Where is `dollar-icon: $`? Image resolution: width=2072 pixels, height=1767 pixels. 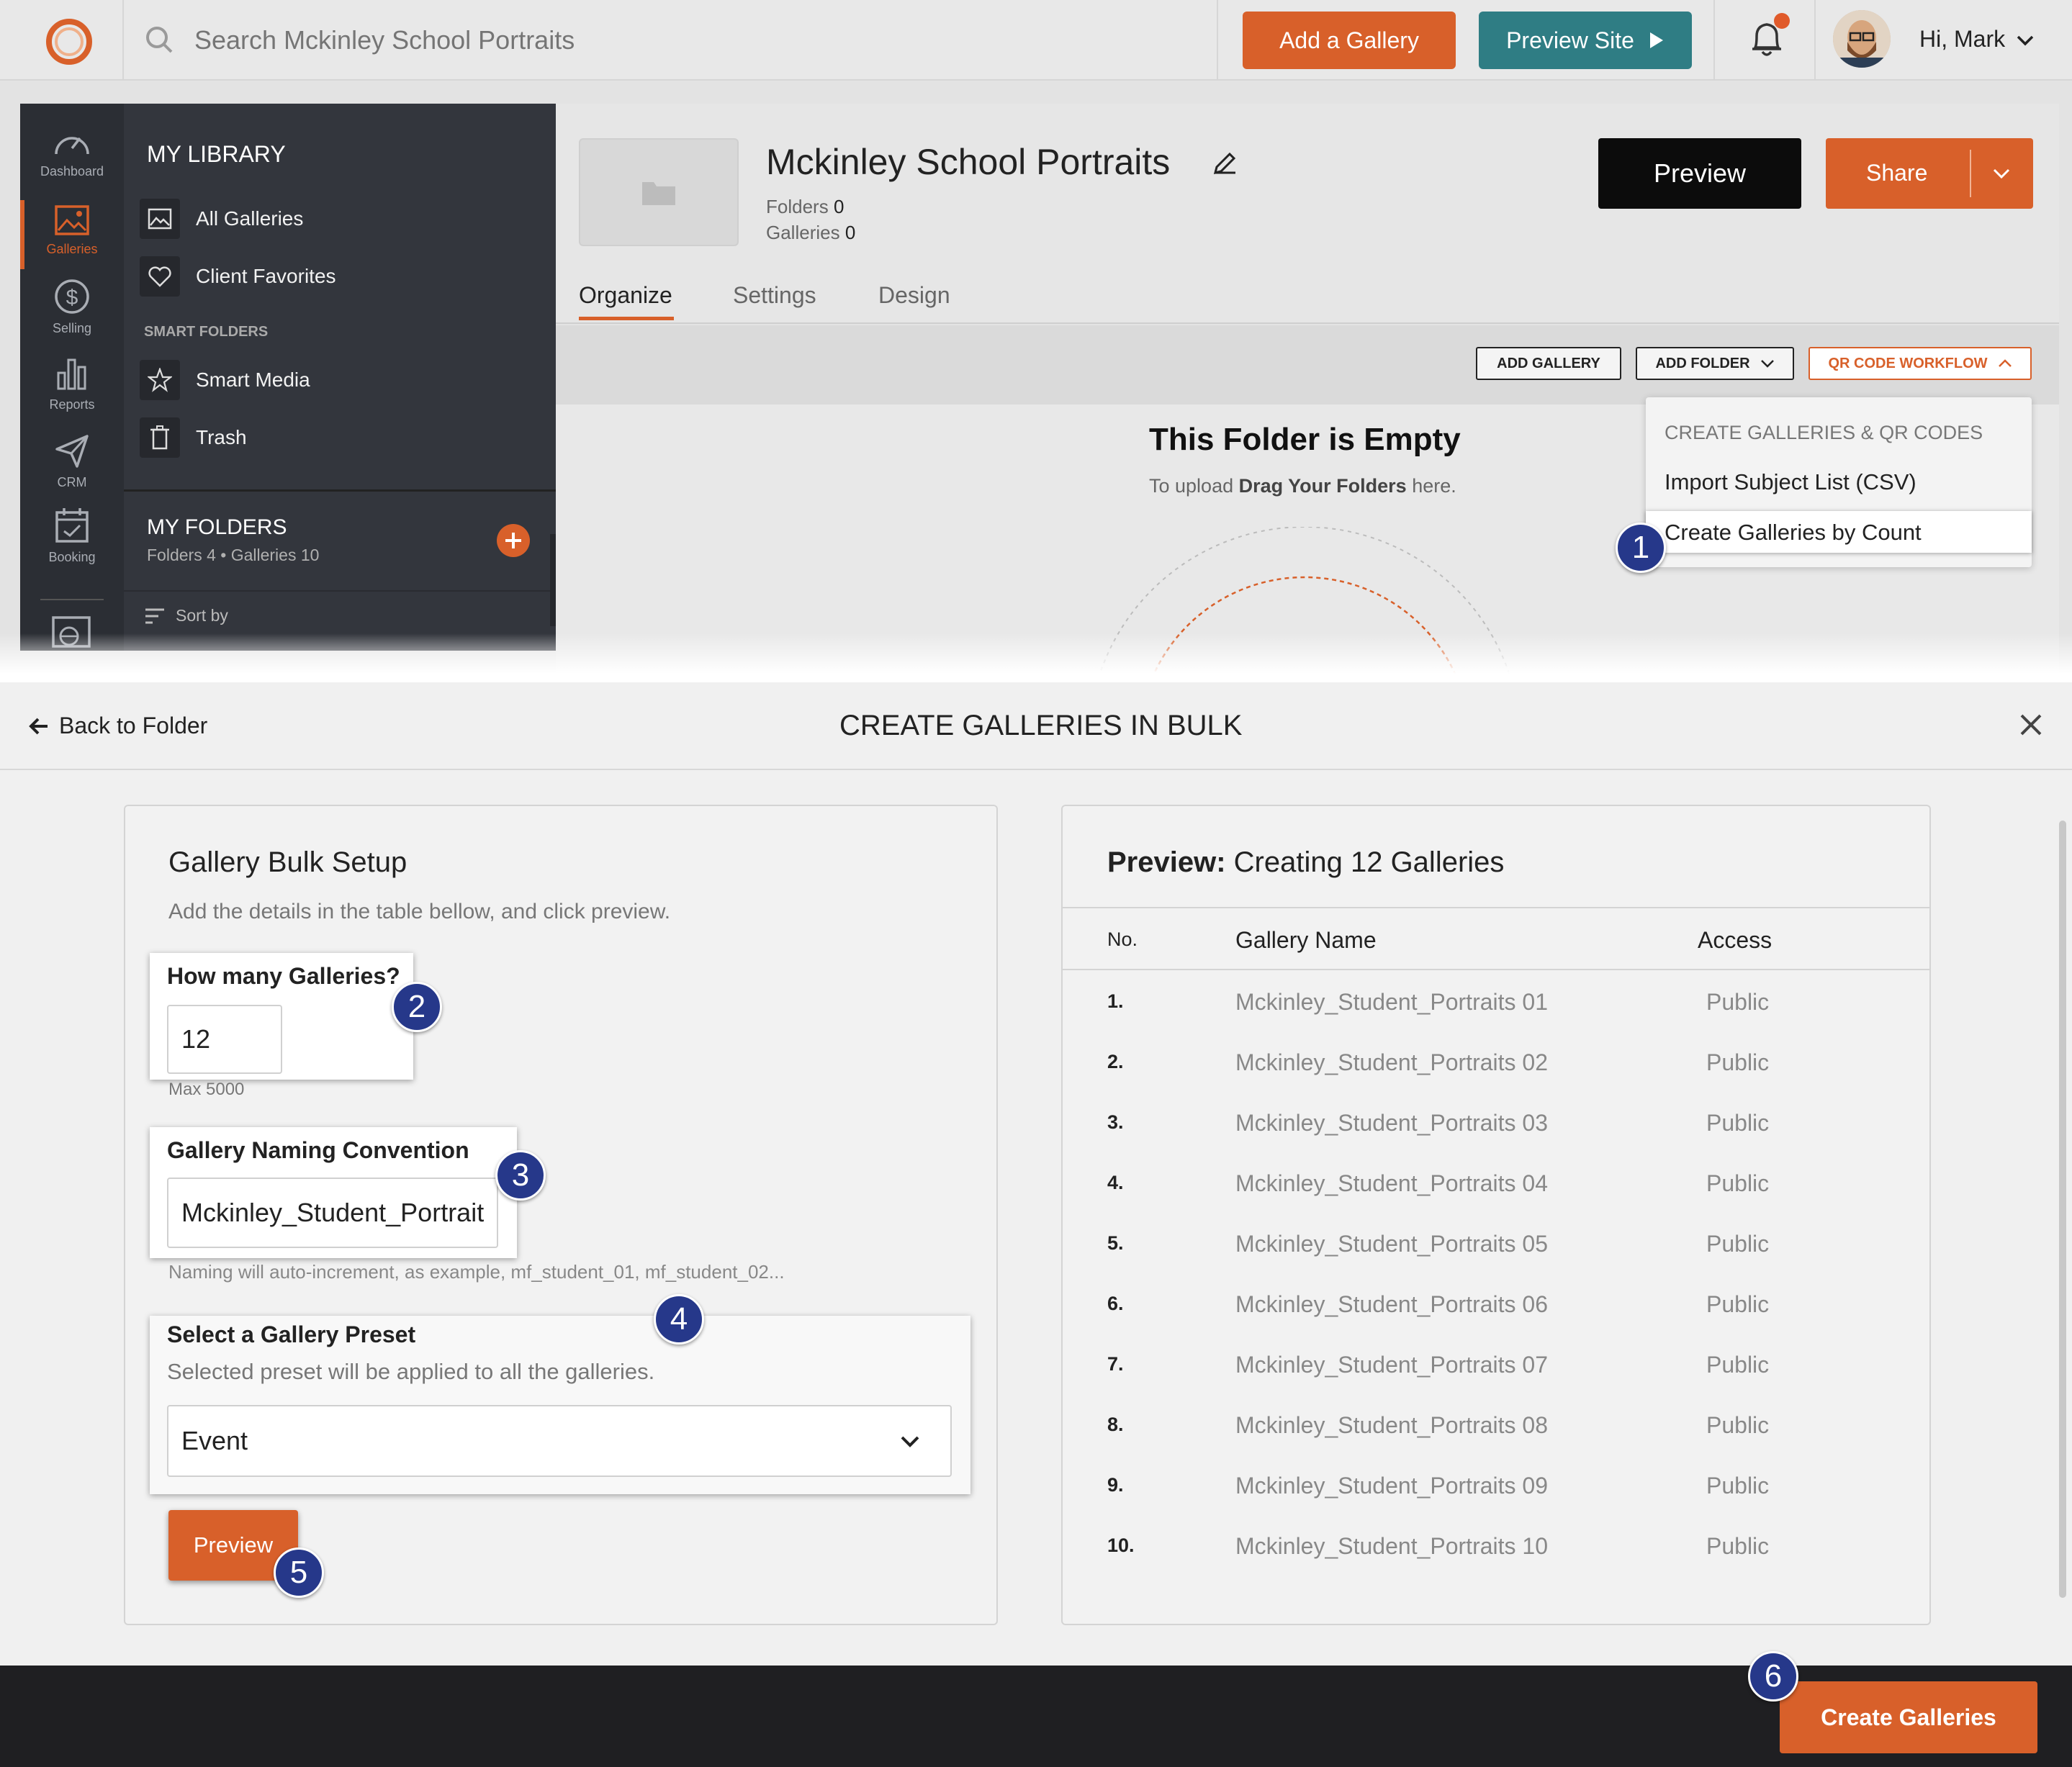 dollar-icon: $ is located at coordinates (72, 296).